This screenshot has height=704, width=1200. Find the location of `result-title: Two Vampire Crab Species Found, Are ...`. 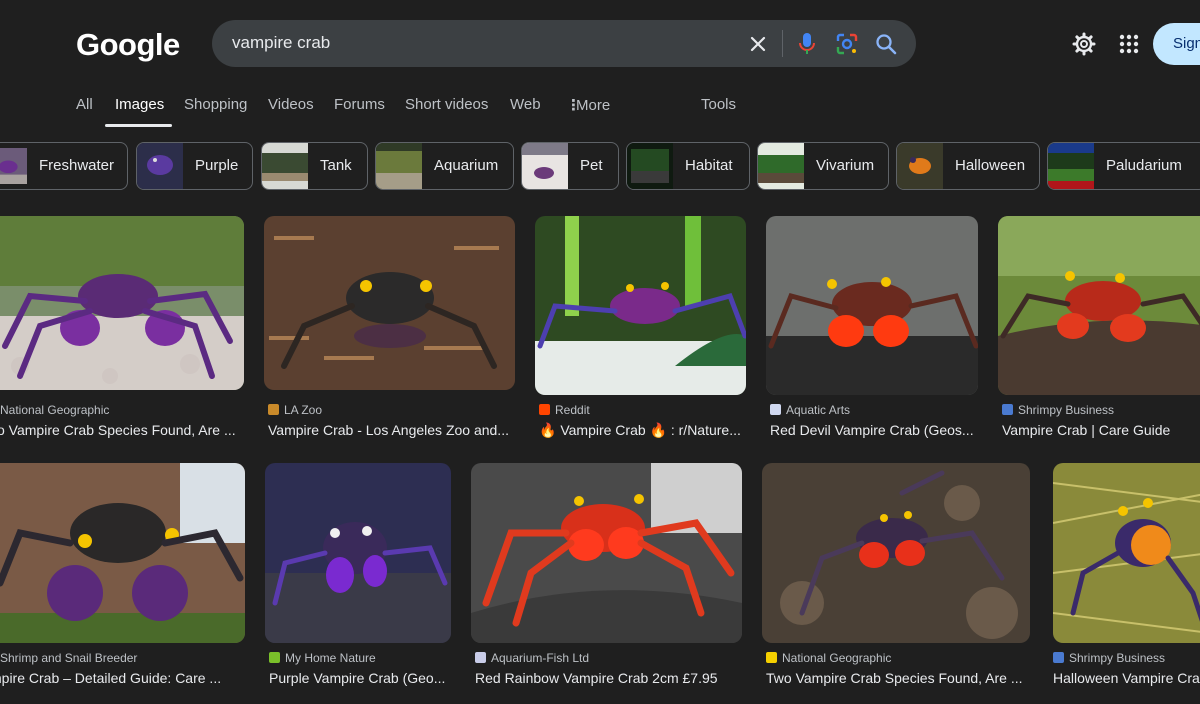

result-title: Two Vampire Crab Species Found, Are ... is located at coordinates (898, 678).